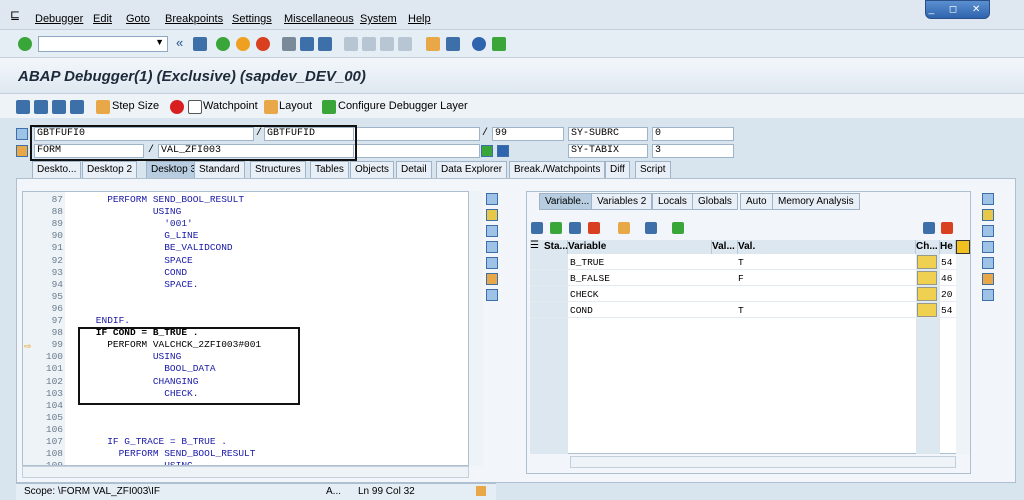 Image resolution: width=1024 pixels, height=500 pixels. I want to click on cancel-icon, so click(263, 44).